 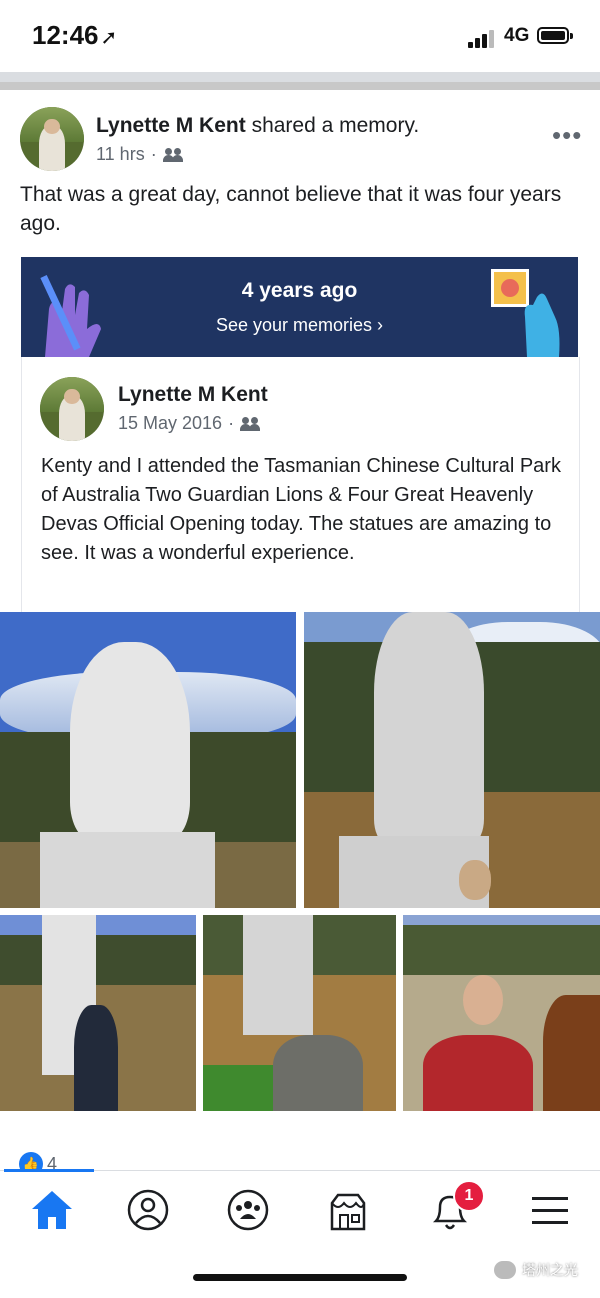 I want to click on watermark: 塔州之光, so click(x=536, y=1270).